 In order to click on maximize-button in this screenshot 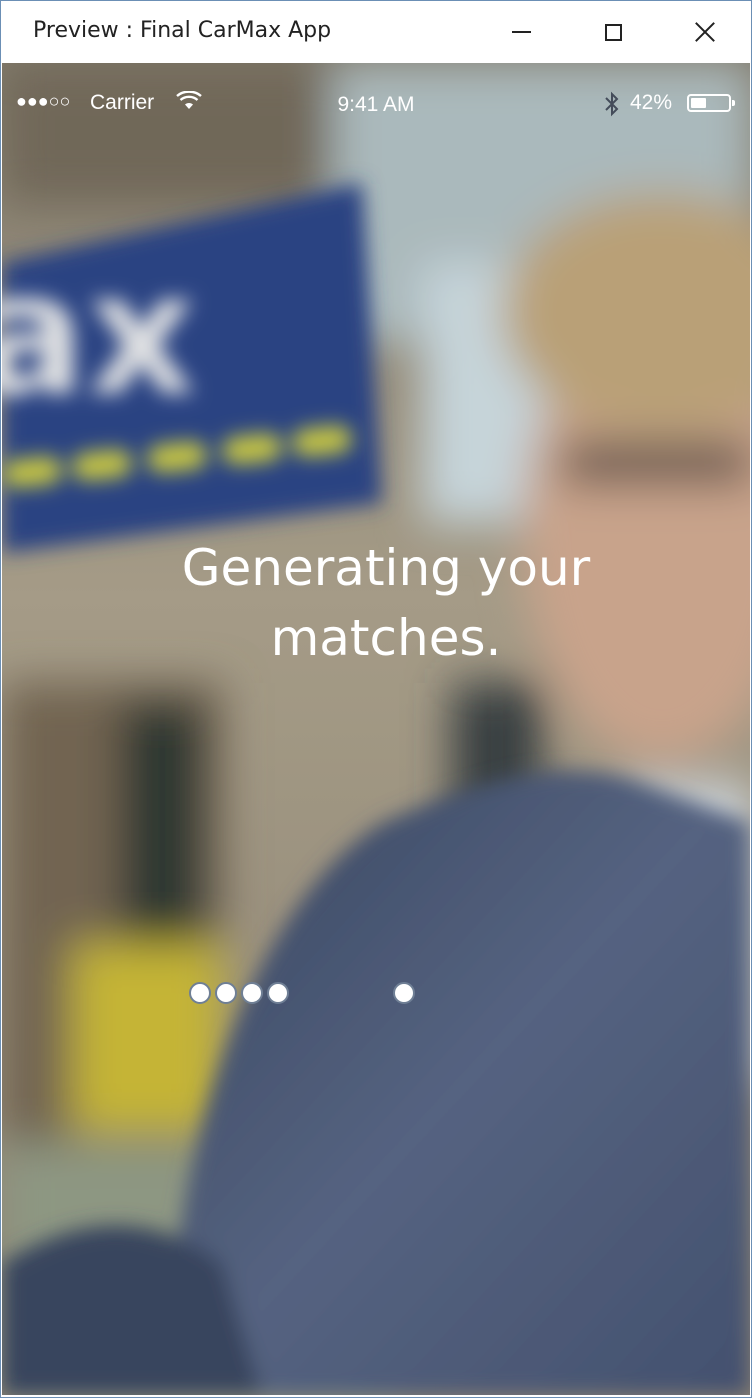, I will do `click(613, 32)`.